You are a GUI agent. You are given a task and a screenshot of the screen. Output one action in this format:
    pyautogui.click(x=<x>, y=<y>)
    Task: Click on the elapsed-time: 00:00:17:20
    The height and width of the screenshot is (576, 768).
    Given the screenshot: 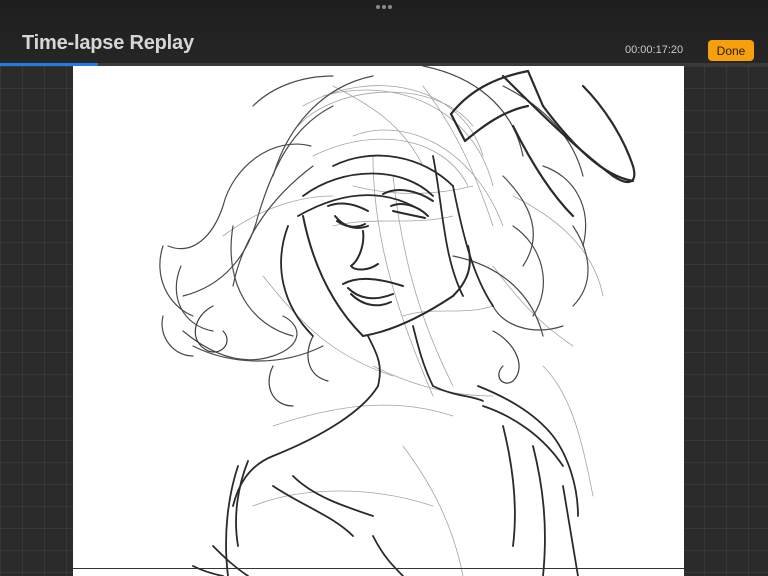 What is the action you would take?
    pyautogui.click(x=654, y=50)
    